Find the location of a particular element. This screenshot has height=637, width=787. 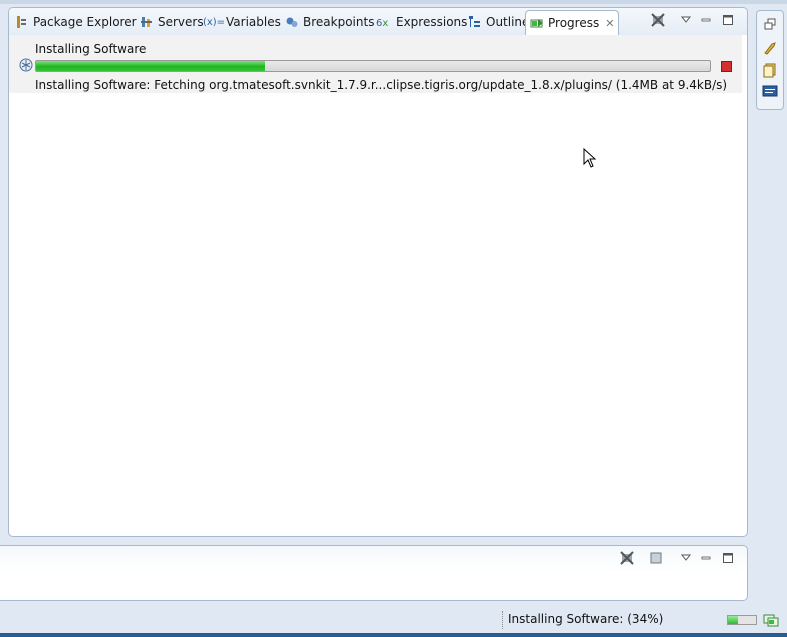

tab-package-explorer: Package Explorer is located at coordinates (75, 22).